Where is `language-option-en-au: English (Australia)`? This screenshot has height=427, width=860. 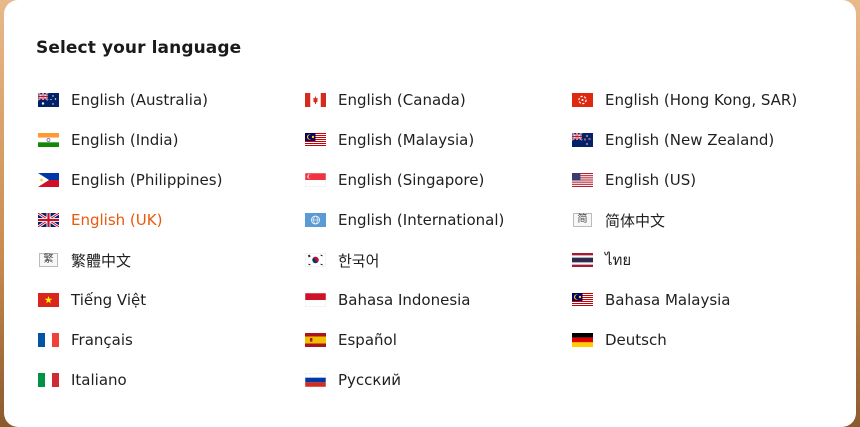
language-option-en-au: English (Australia) is located at coordinates (171, 100).